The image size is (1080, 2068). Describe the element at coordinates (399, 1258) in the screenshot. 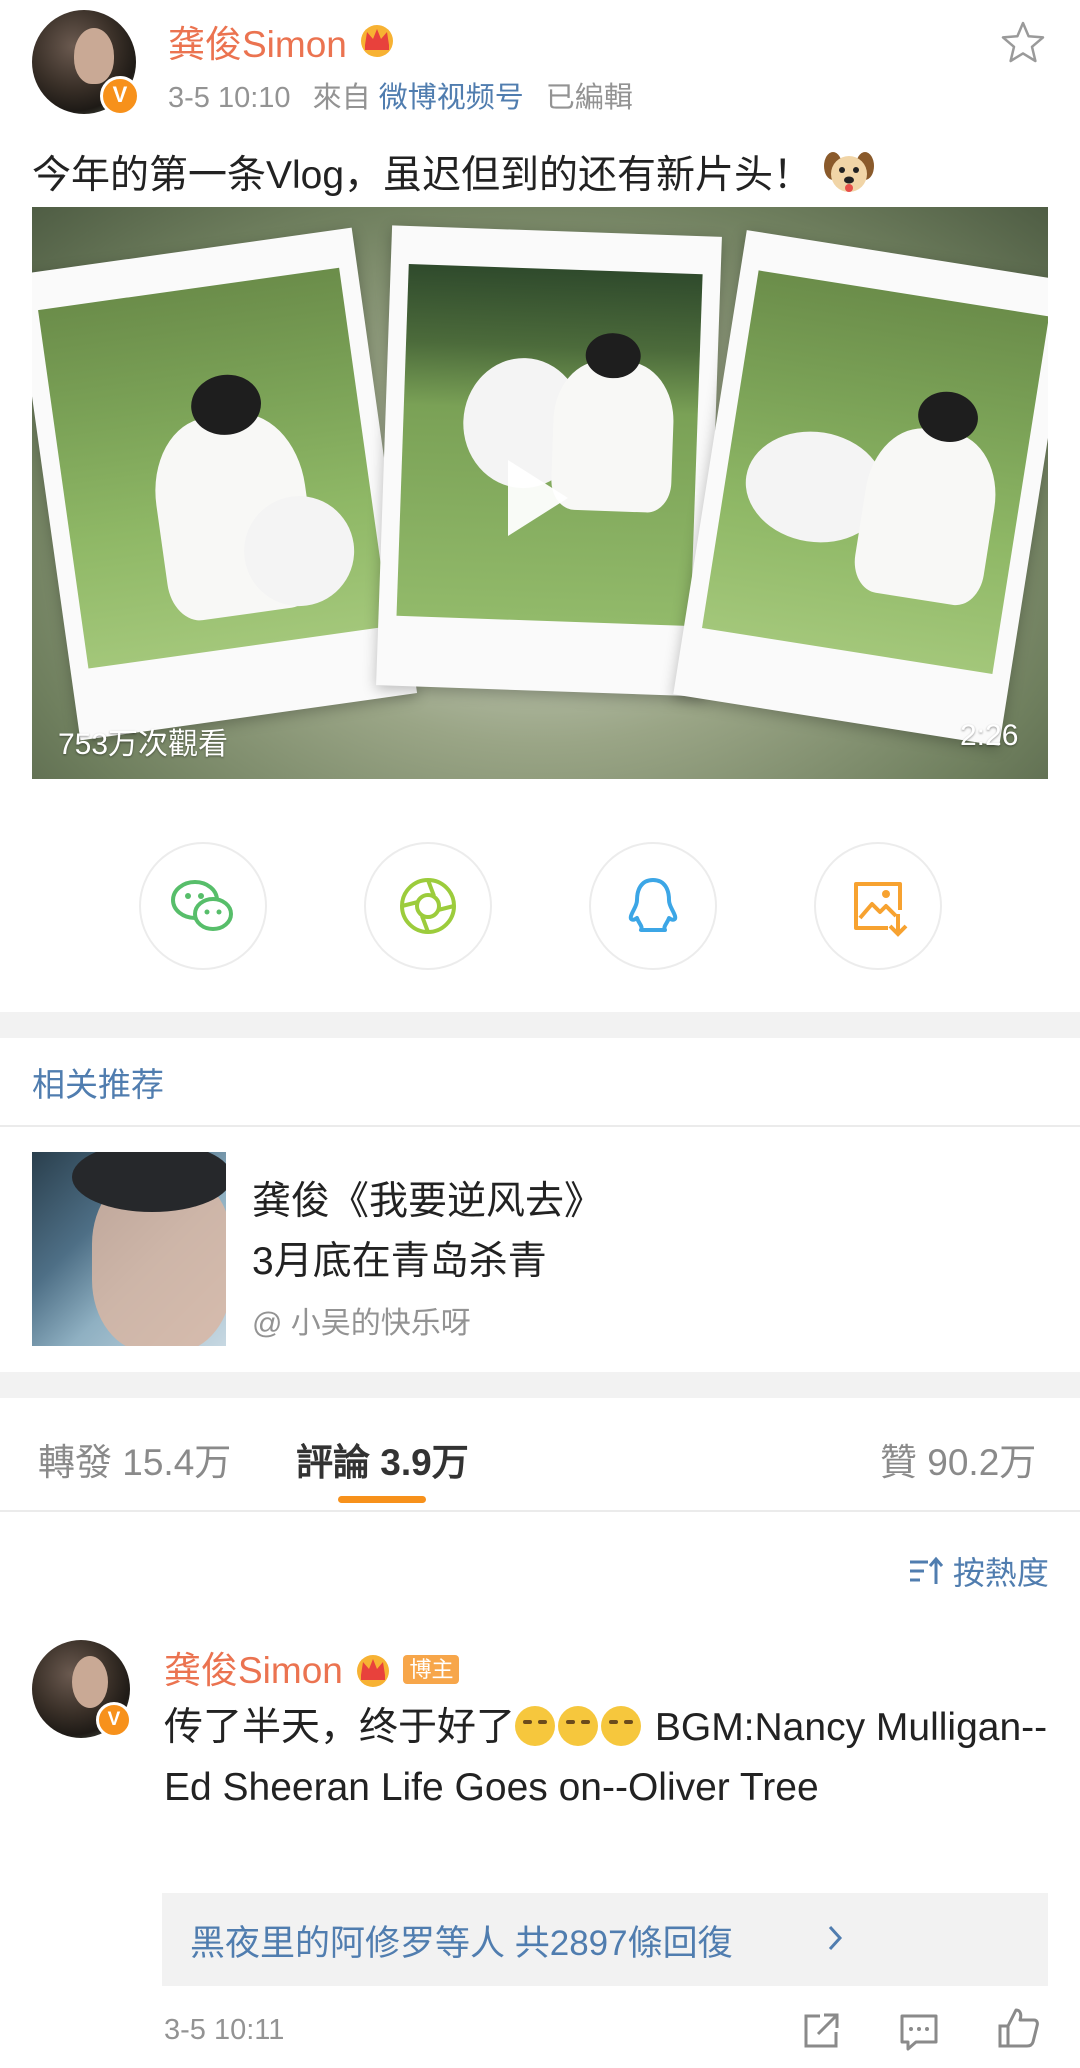

I see `related-title-line2: 3月底在青岛杀青` at that location.